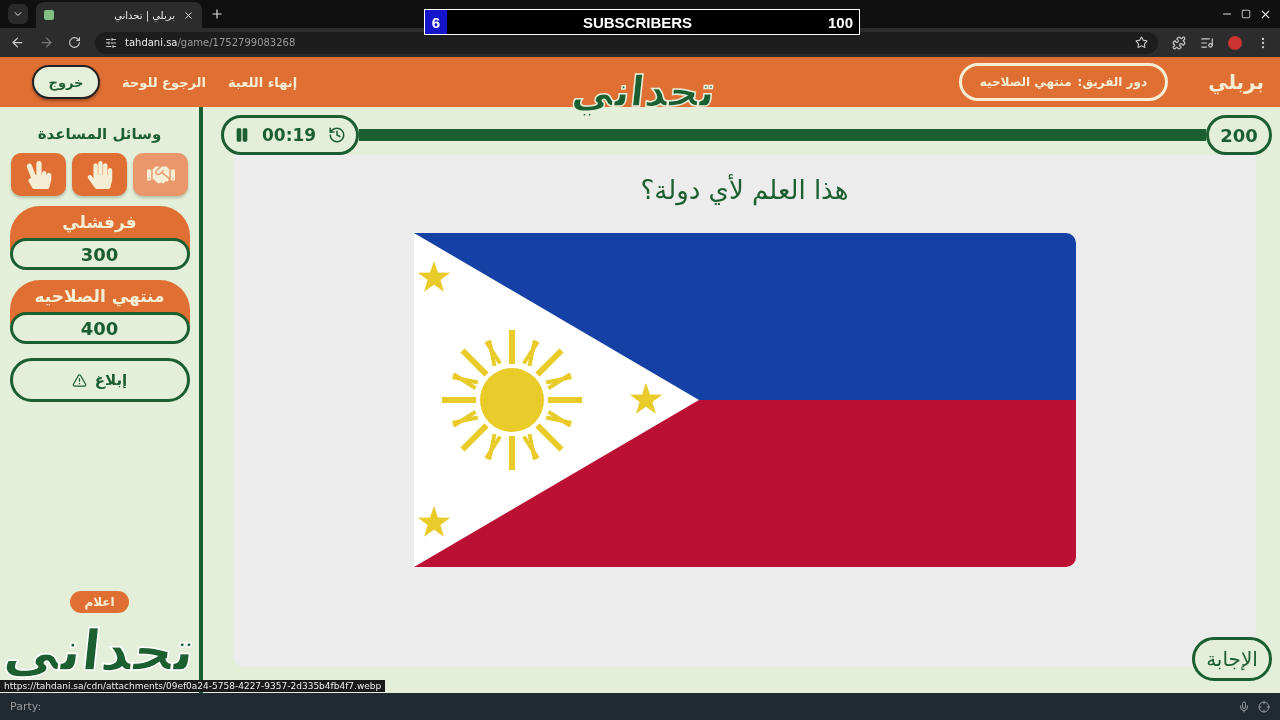  Describe the element at coordinates (1141, 42) in the screenshot. I see `bookmark-star-icon` at that location.